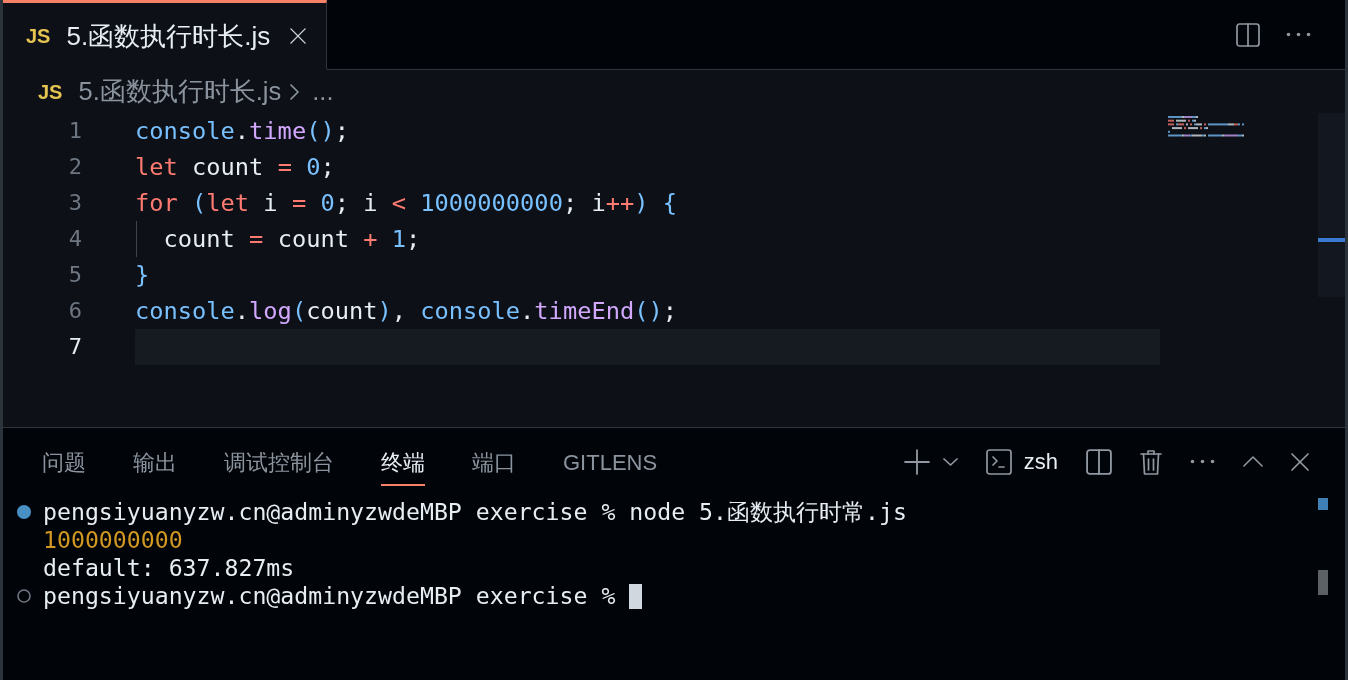 The height and width of the screenshot is (680, 1348). What do you see at coordinates (169, 568) in the screenshot?
I see `terminal-line: default: 637.827ms` at bounding box center [169, 568].